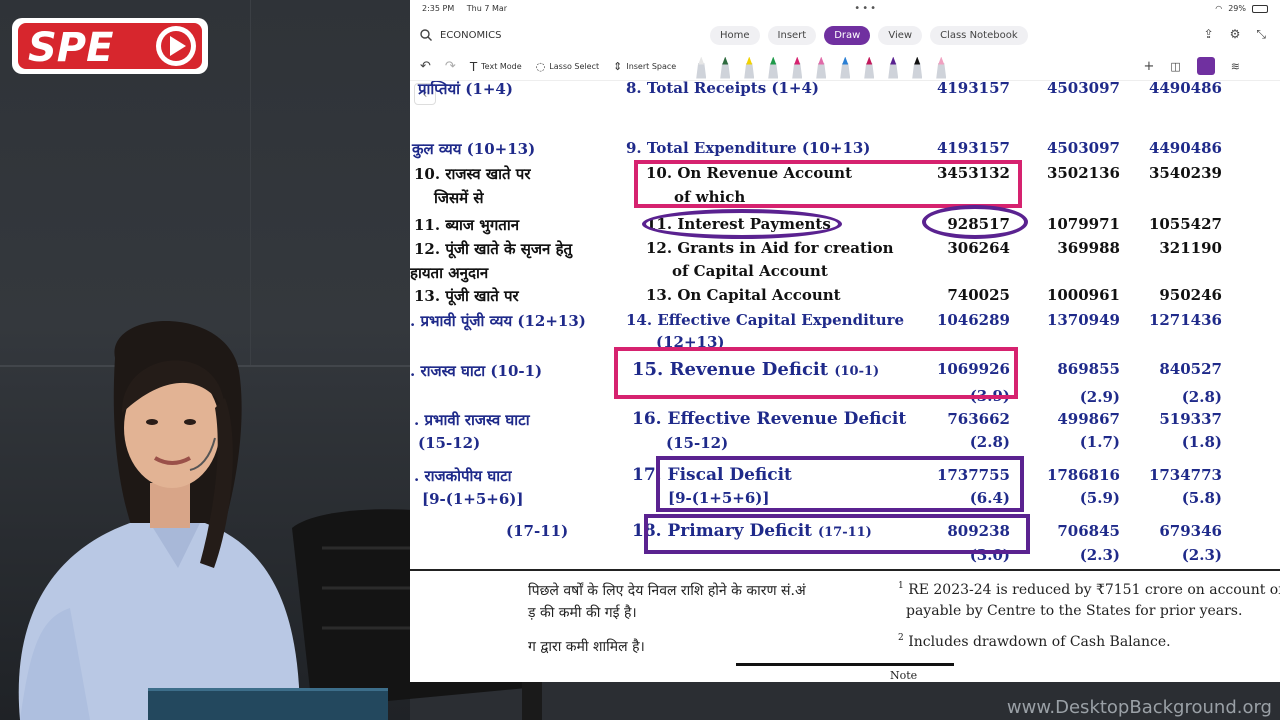 This screenshot has width=1280, height=720. What do you see at coordinates (1175, 66) in the screenshot?
I see `shapes-icon: ◫` at bounding box center [1175, 66].